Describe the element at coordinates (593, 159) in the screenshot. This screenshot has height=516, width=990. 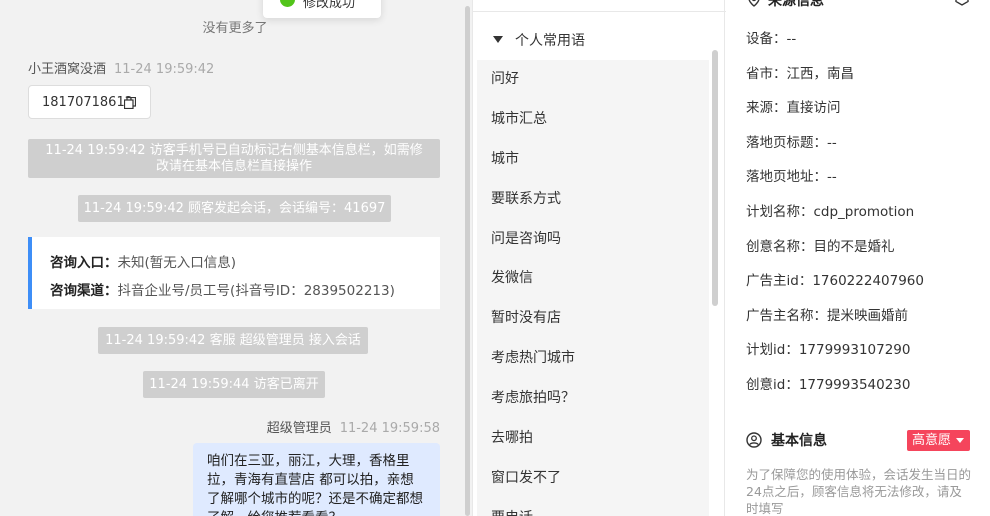
I see `phrase-item: 城市` at that location.